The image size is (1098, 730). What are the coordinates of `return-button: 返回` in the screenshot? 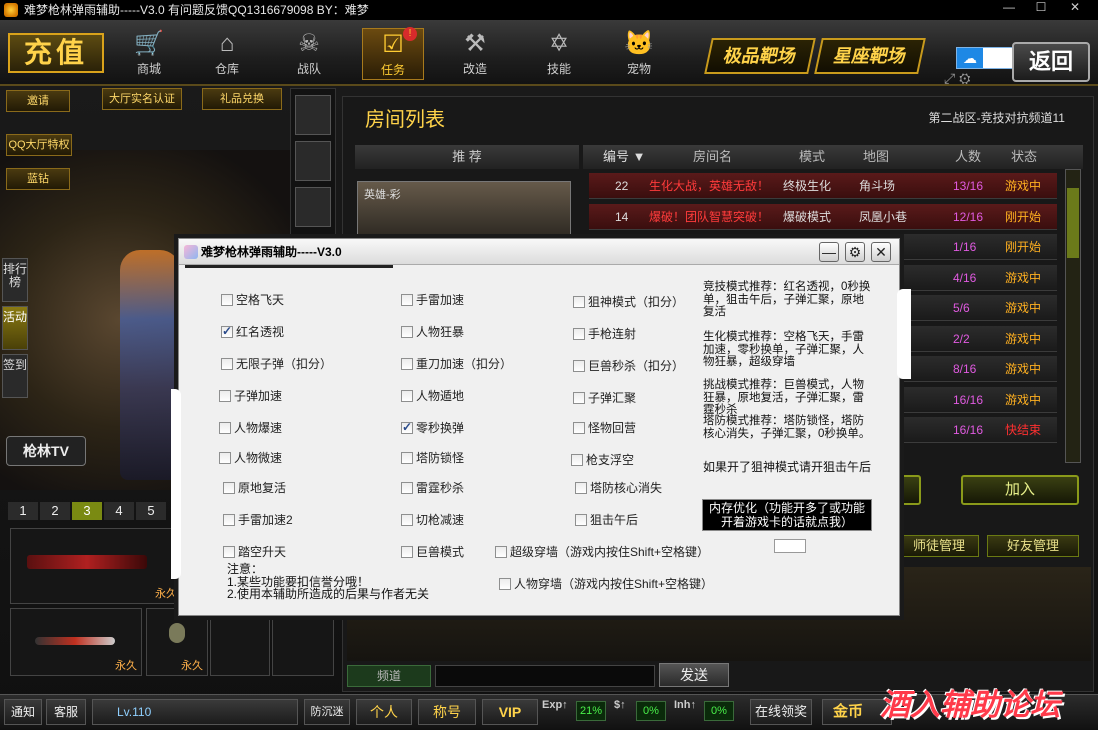 It's located at (1051, 62).